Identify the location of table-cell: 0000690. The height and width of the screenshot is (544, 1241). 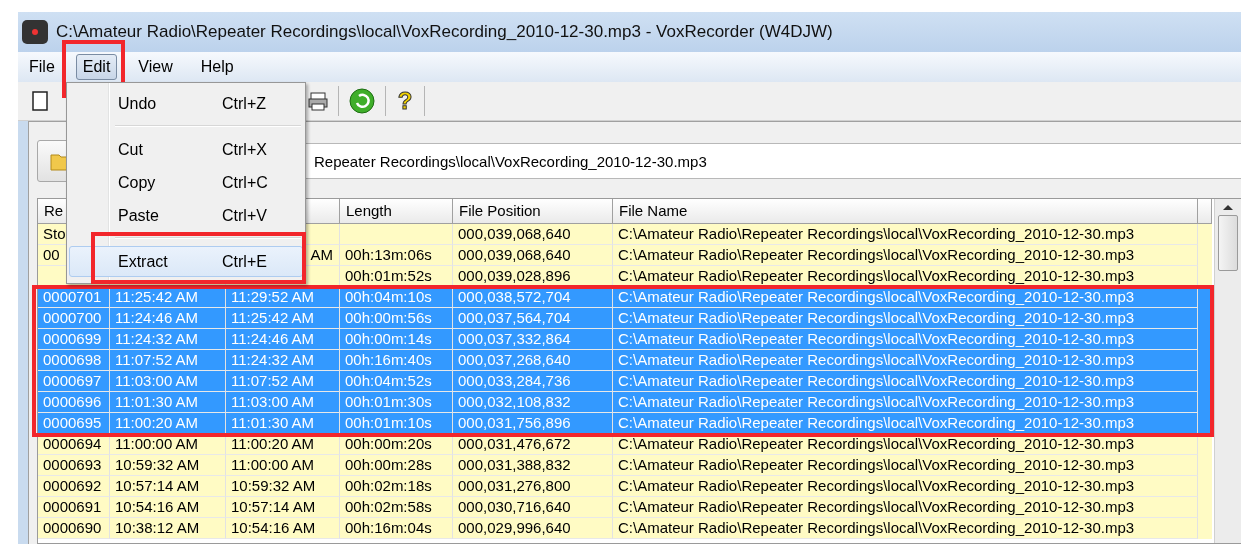
(74, 528).